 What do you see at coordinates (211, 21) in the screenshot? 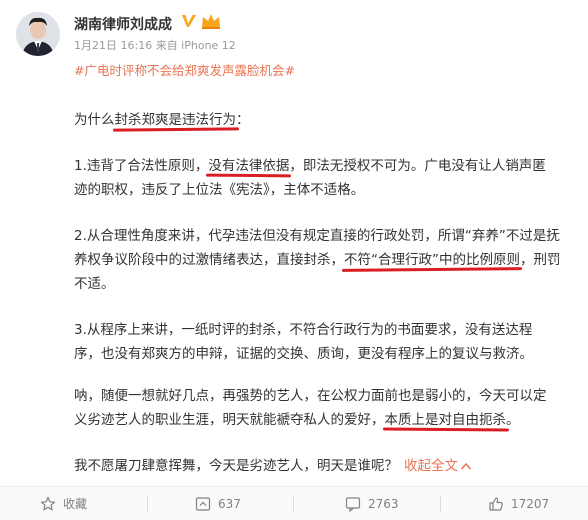
I see `member-crown-icon` at bounding box center [211, 21].